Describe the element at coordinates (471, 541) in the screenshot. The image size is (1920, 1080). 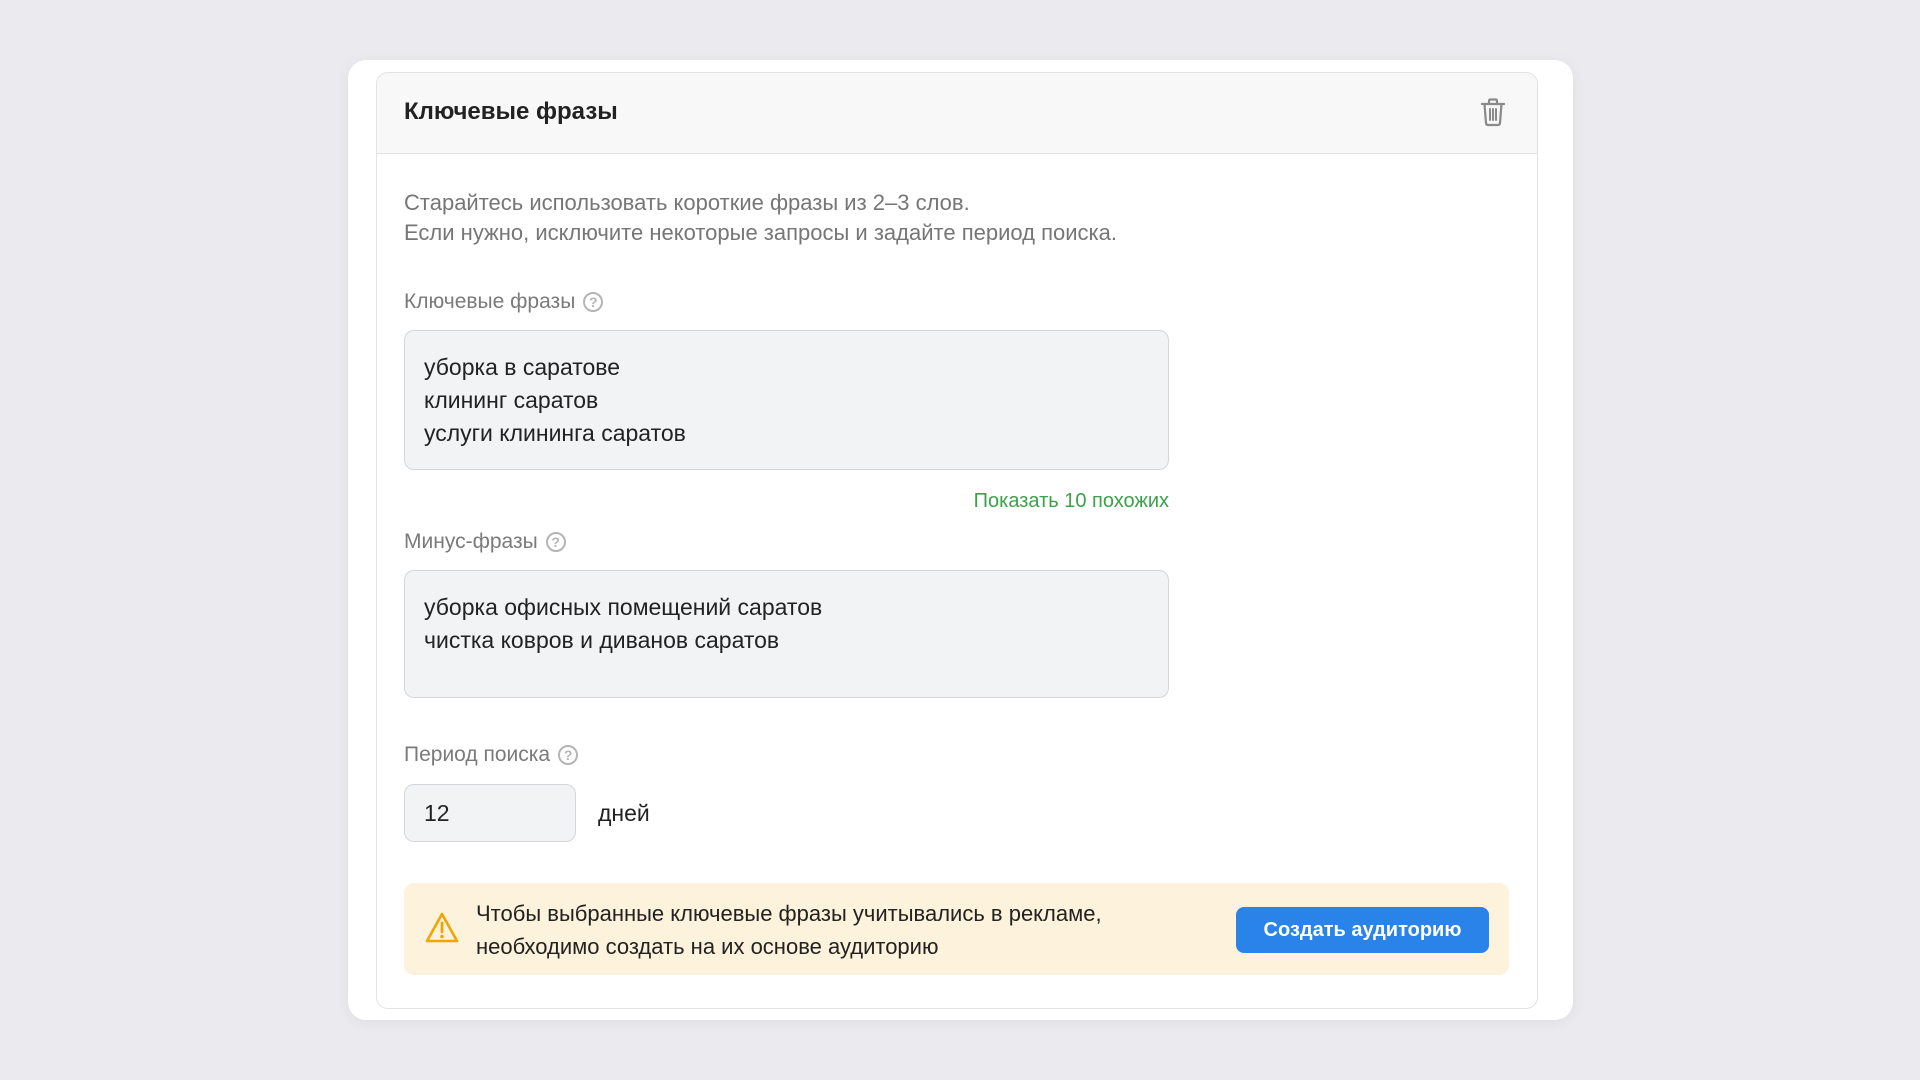
I see `minus-phrases-label-text: Минус-фразы` at that location.